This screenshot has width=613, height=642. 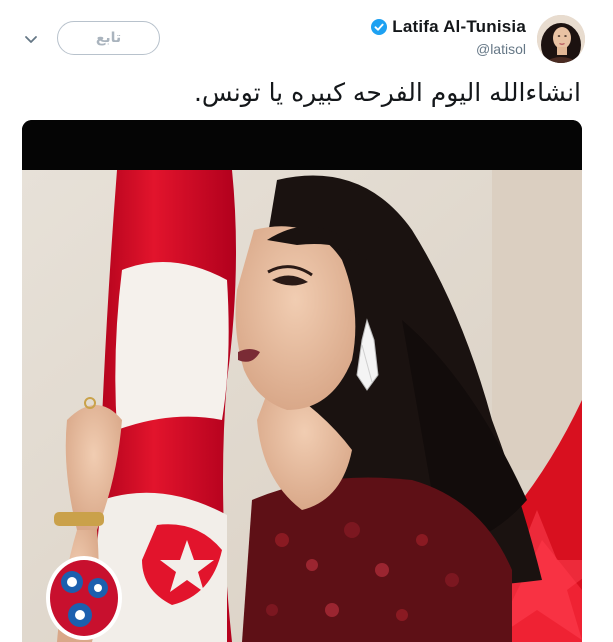 I want to click on chevron-down-icon, so click(x=31, y=39).